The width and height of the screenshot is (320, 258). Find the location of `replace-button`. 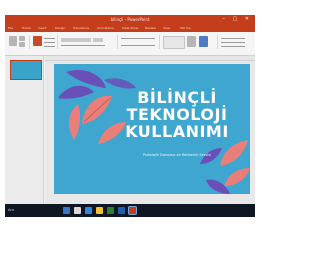

replace-button is located at coordinates (233, 42).